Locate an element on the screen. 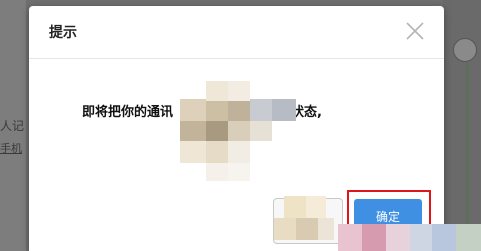  background-left-text: 人记 is located at coordinates (12, 126).